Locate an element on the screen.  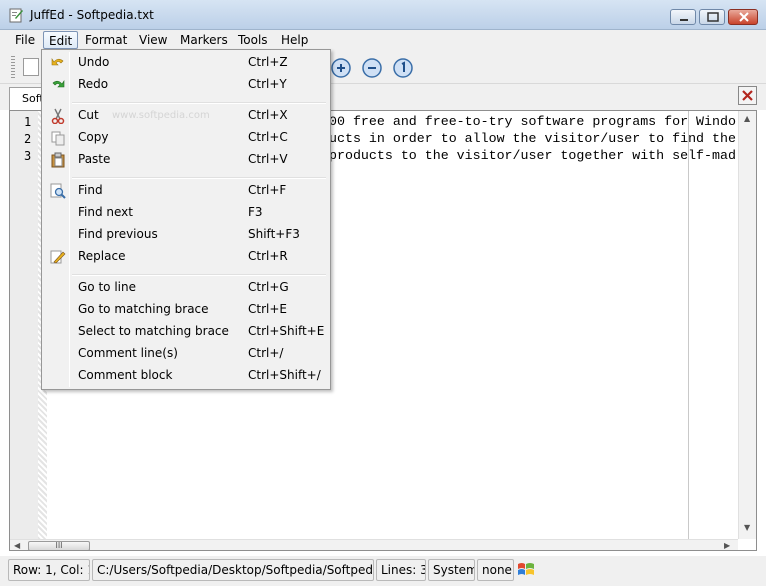
menu-label: Go to line is located at coordinates (107, 287).